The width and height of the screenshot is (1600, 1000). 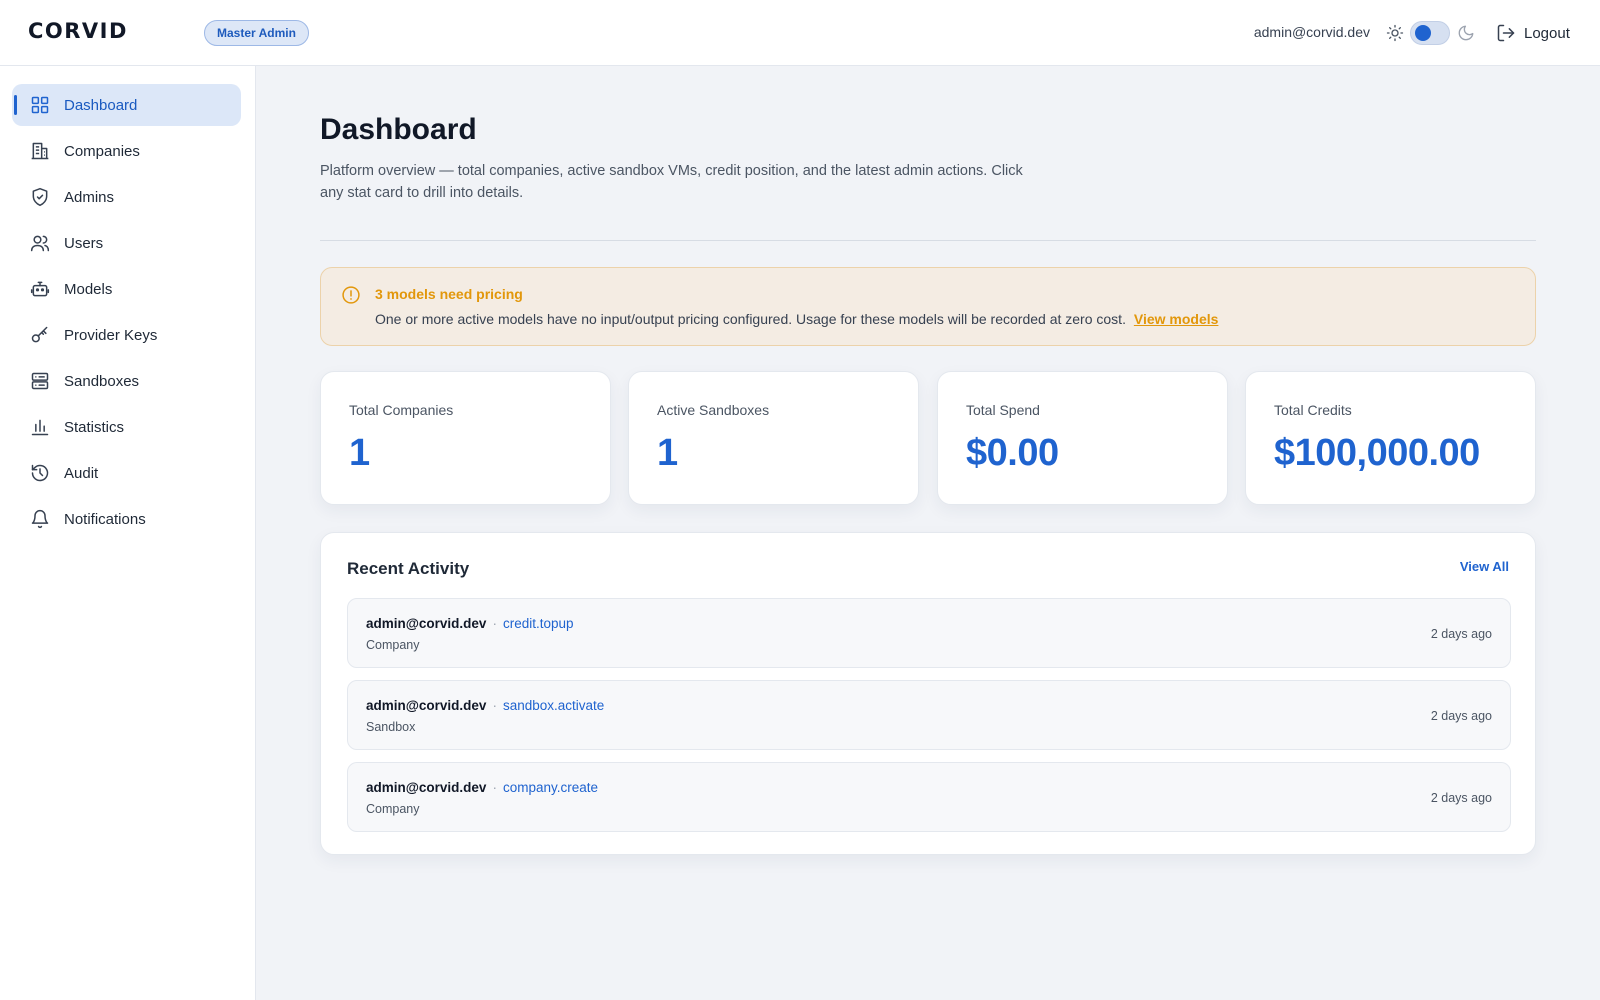 I want to click on sidebar-item-label: Admins, so click(x=89, y=197).